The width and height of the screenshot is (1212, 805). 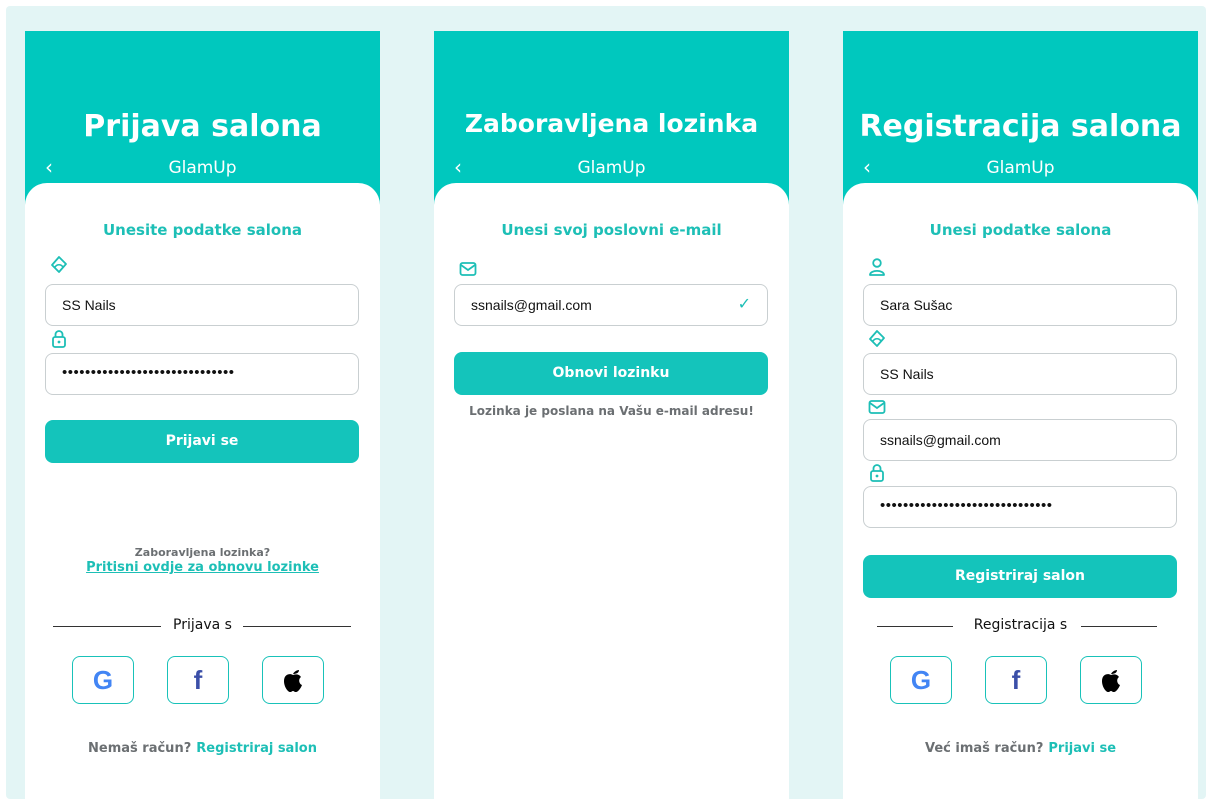 What do you see at coordinates (611, 230) in the screenshot?
I see `form-subtitle: Unesi svoj poslovni e-mail` at bounding box center [611, 230].